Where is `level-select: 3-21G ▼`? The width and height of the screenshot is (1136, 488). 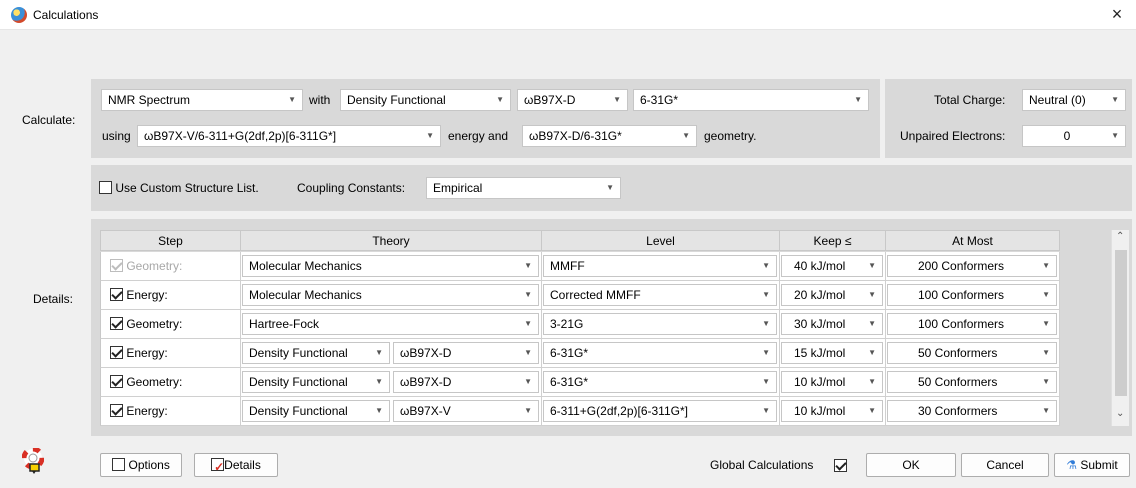 level-select: 3-21G ▼ is located at coordinates (660, 324).